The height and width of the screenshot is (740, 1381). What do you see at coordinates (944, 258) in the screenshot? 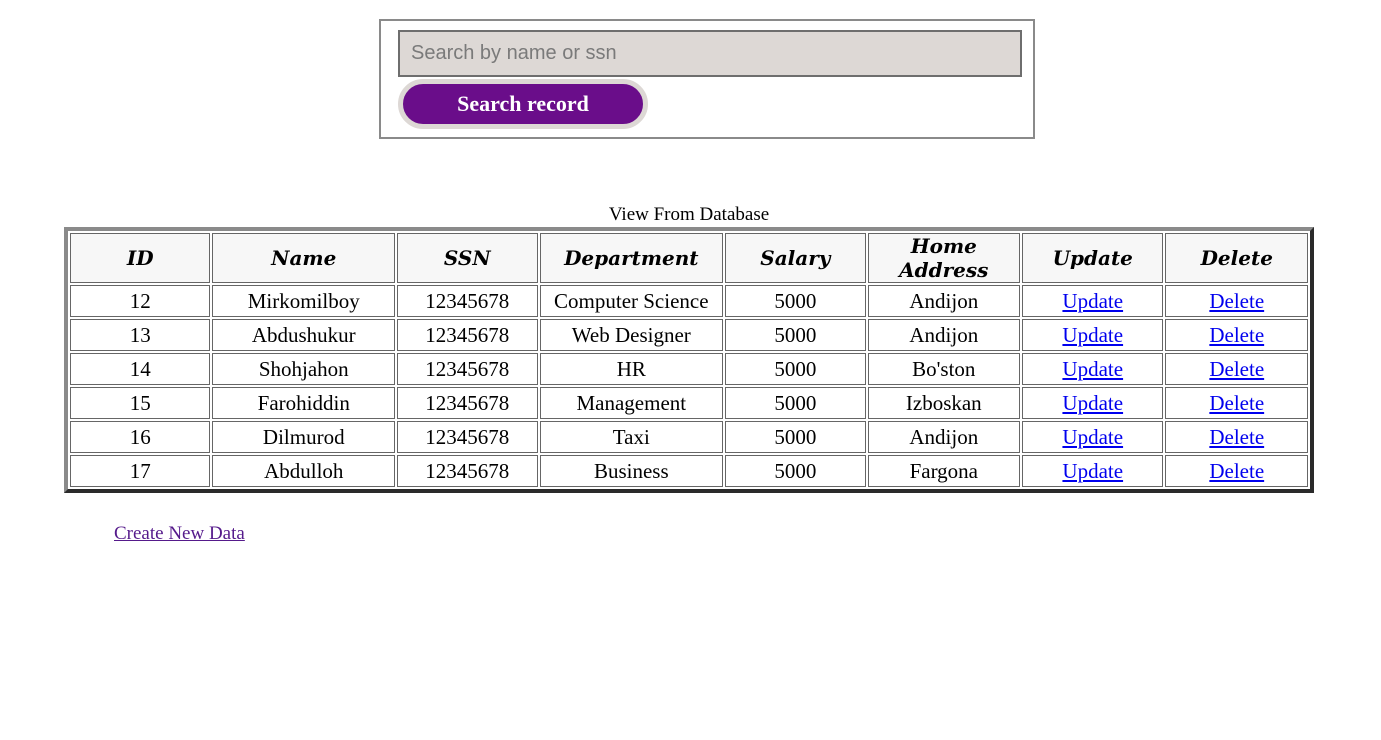
I see `header-home-address: Home Address` at bounding box center [944, 258].